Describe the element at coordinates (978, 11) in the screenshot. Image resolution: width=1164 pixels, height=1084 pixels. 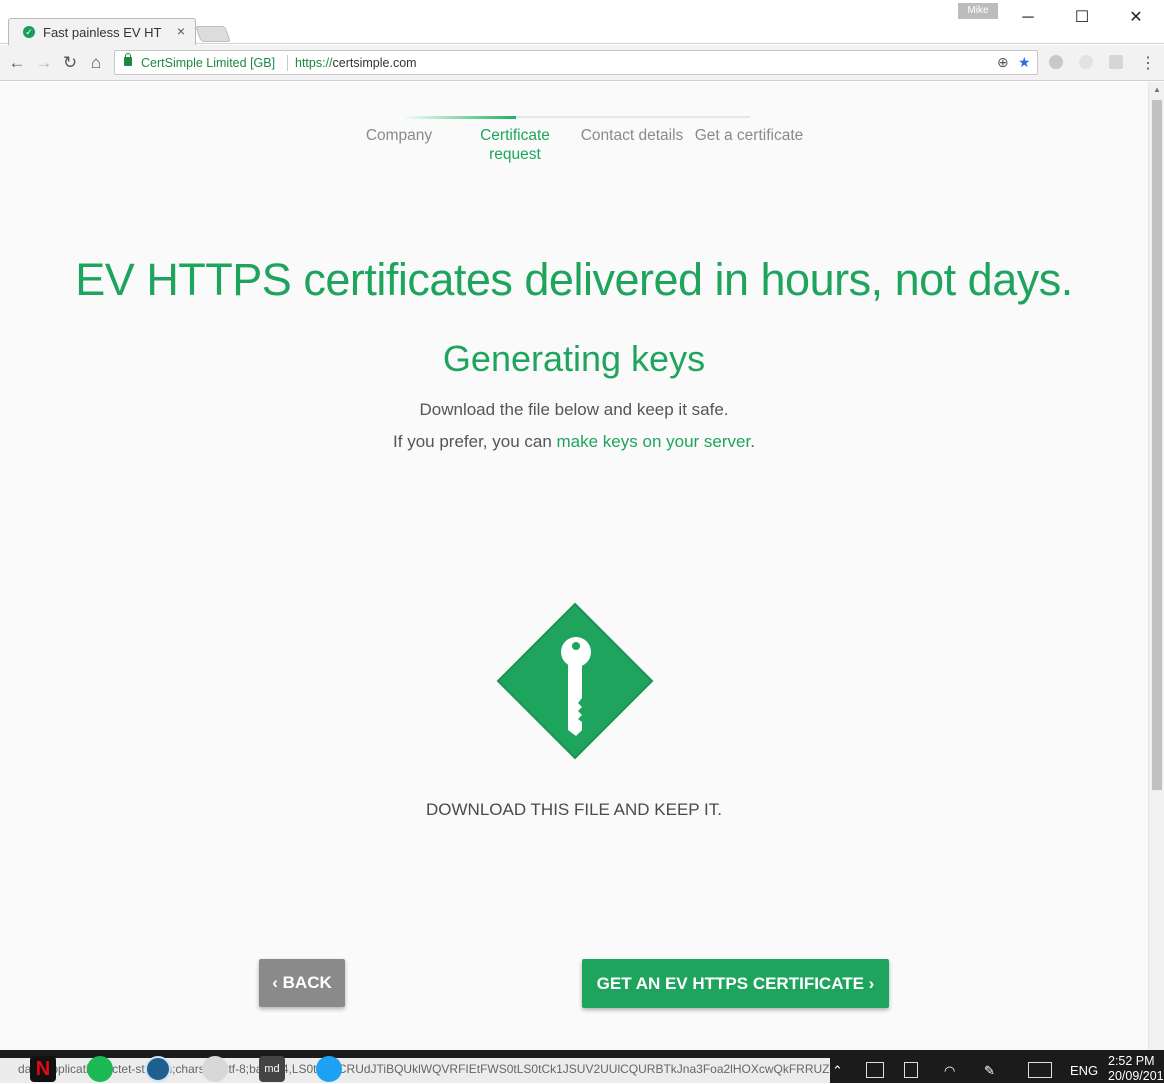
I see `profile-button: Mike` at that location.